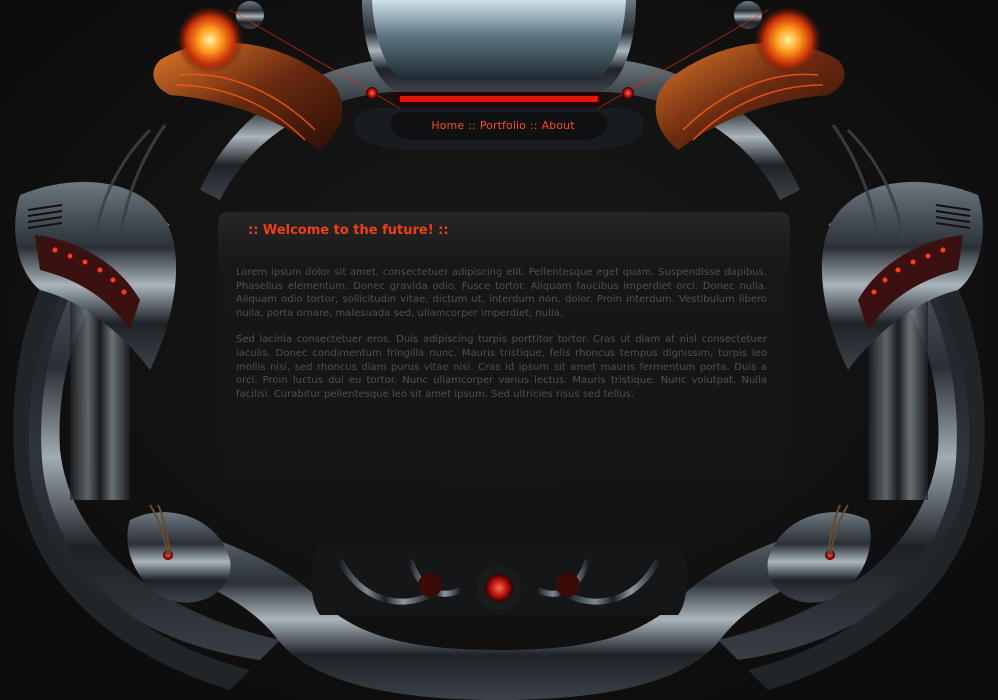 Image resolution: width=998 pixels, height=700 pixels. Describe the element at coordinates (447, 125) in the screenshot. I see `nav-link-home: Home` at that location.